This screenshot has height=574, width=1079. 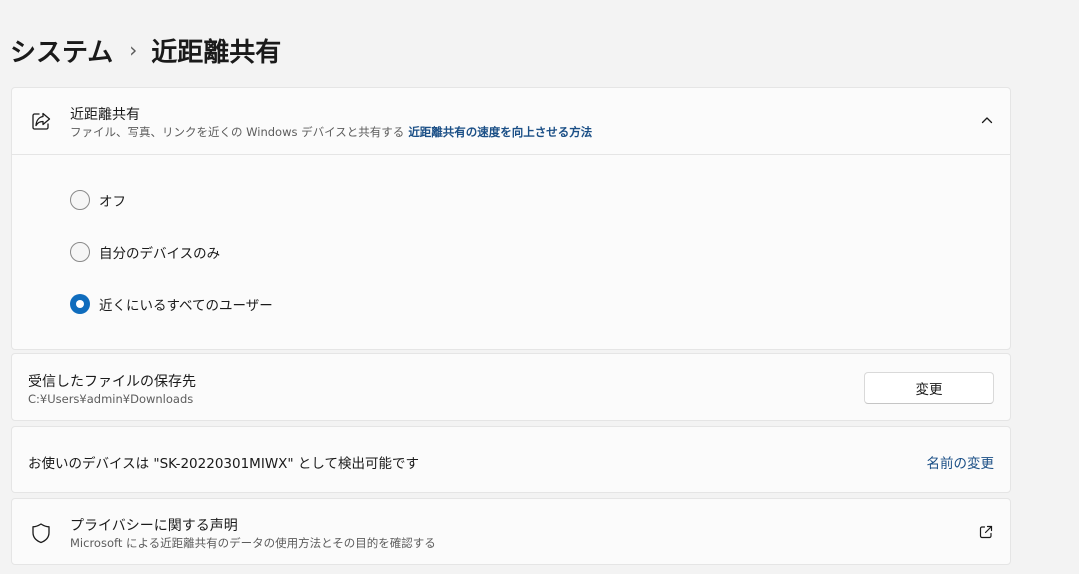 What do you see at coordinates (98, 200) in the screenshot?
I see `radio-option-off: オフ` at bounding box center [98, 200].